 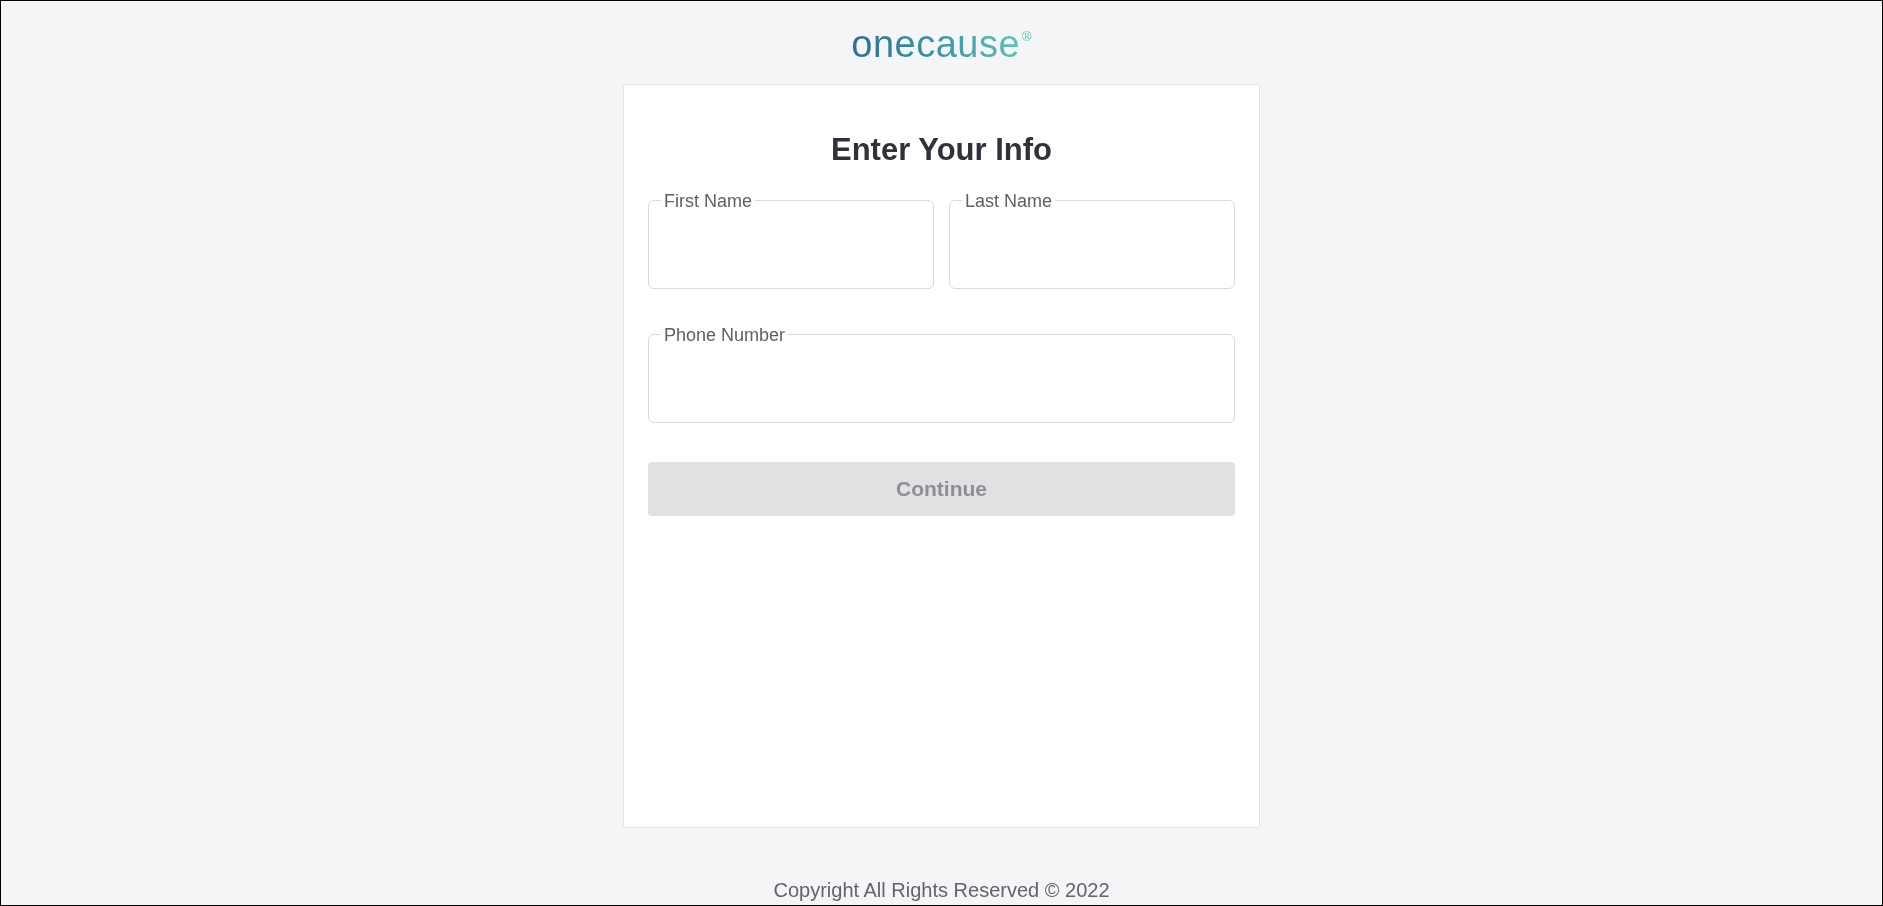 What do you see at coordinates (941, 890) in the screenshot?
I see `copyright-text: Copyright All Rights Reserved © 2022` at bounding box center [941, 890].